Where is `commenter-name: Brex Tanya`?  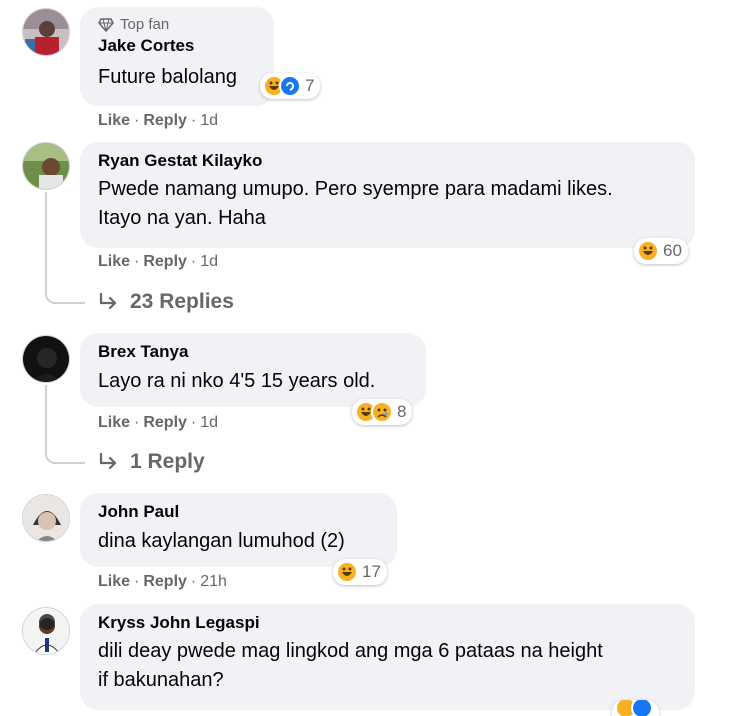 commenter-name: Brex Tanya is located at coordinates (253, 352).